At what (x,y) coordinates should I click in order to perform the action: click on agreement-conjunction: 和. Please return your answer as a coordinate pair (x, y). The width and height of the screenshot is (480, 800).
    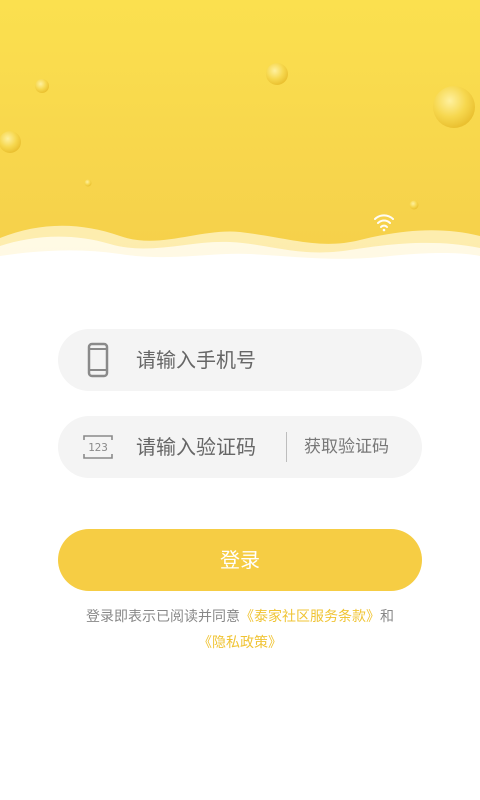
    Looking at the image, I should click on (387, 617).